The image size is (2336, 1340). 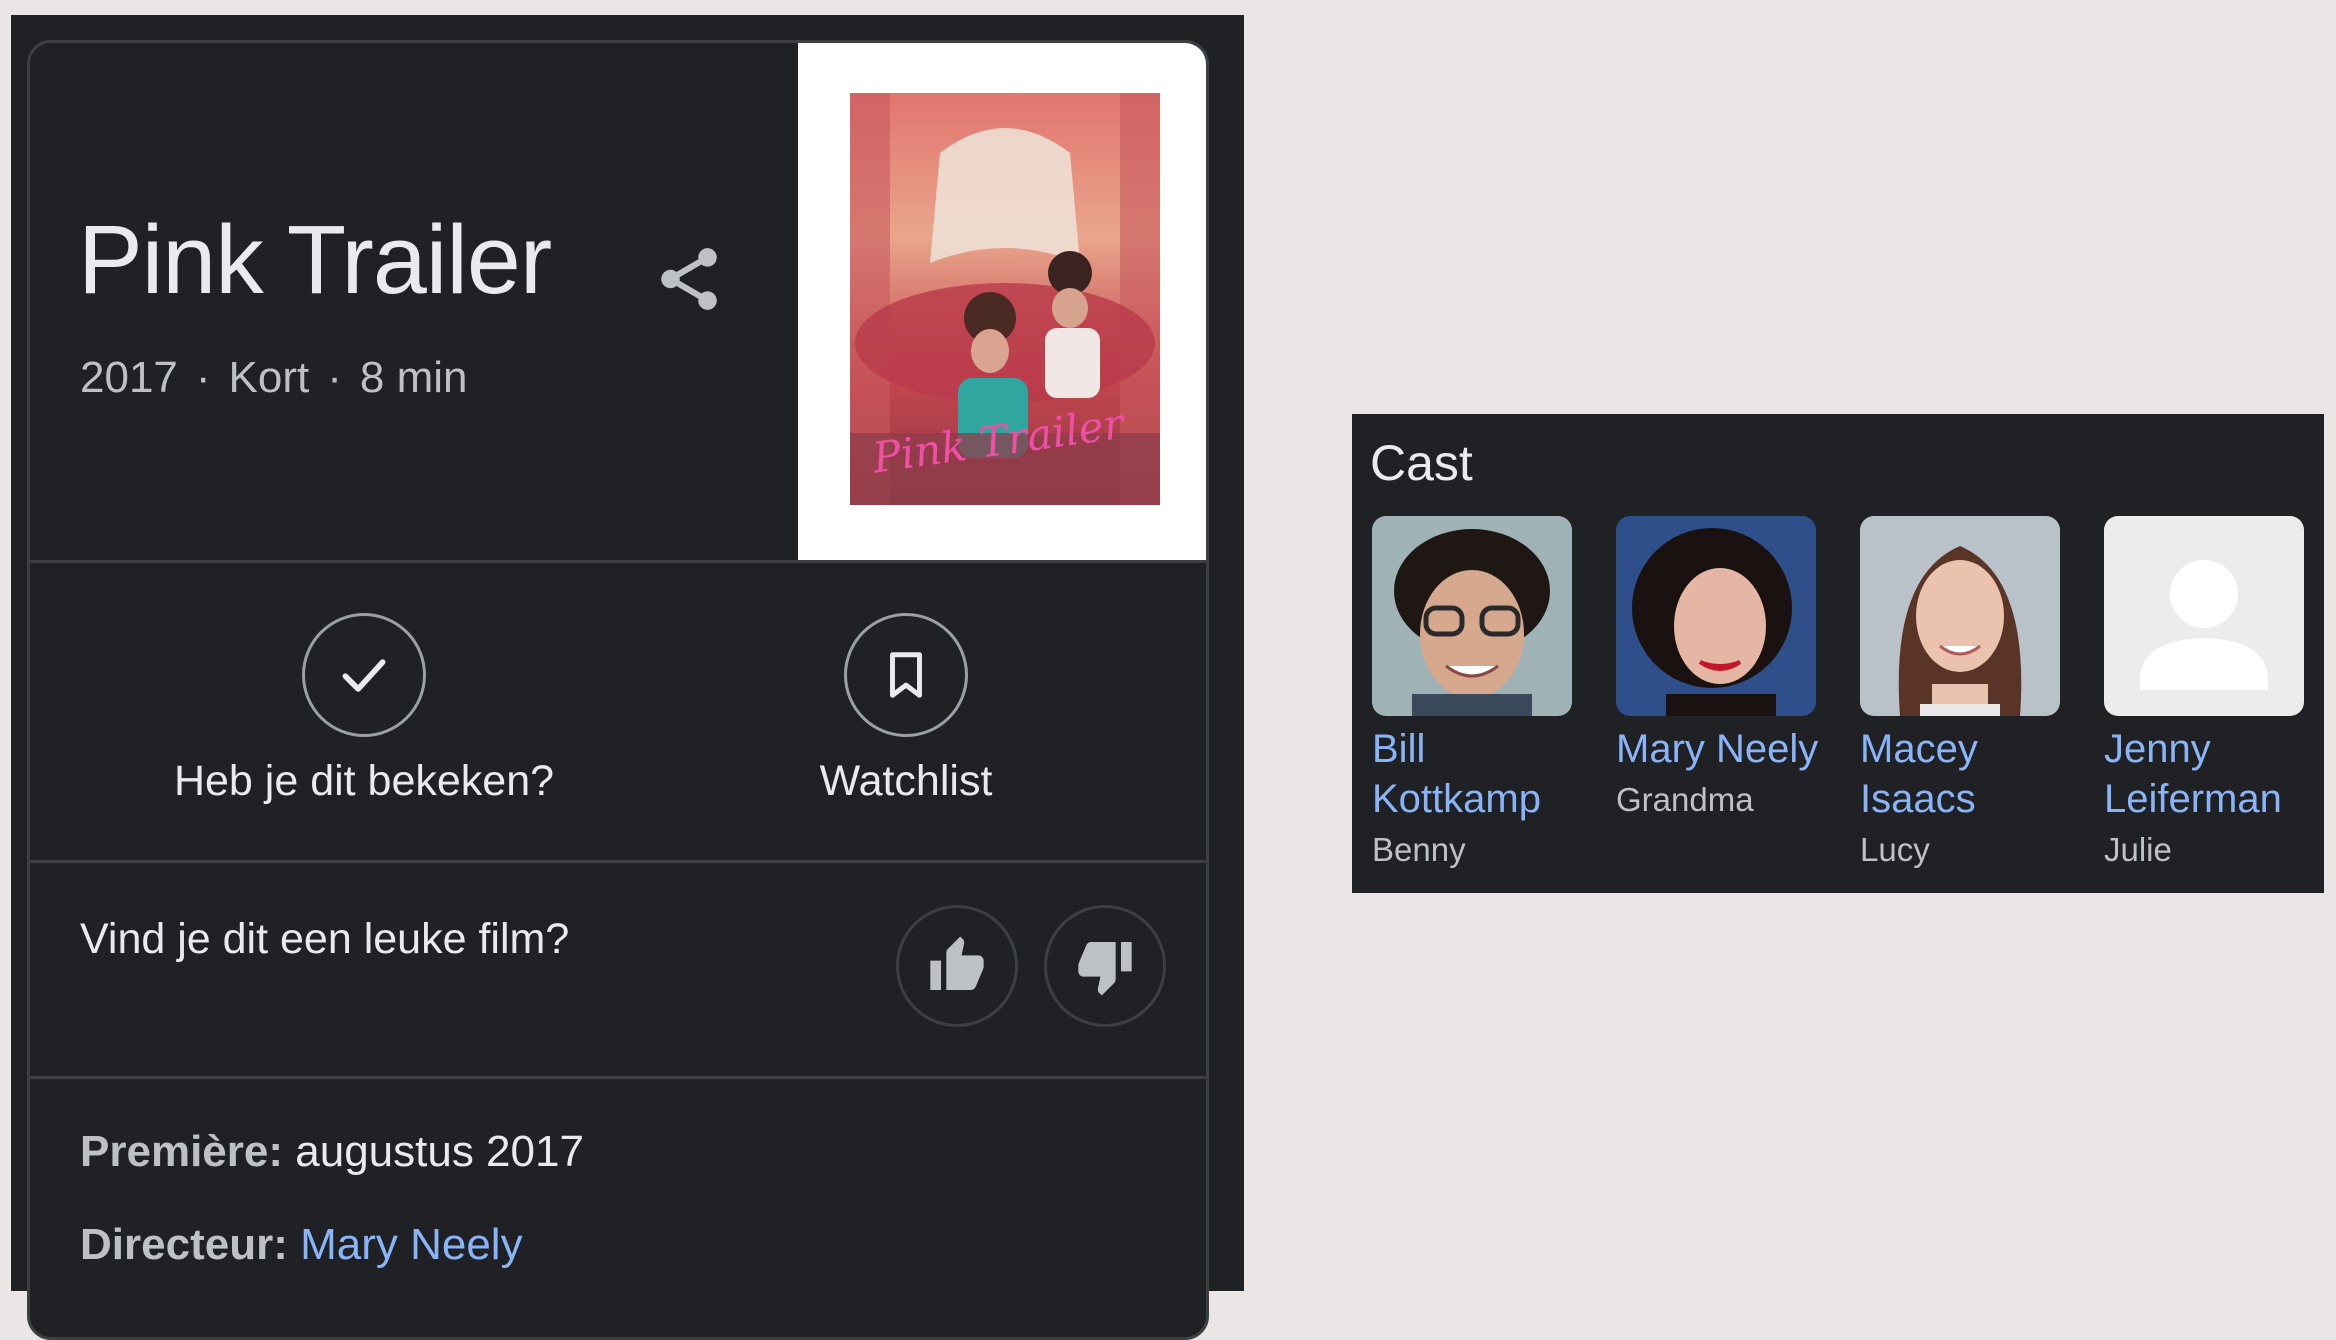 I want to click on bookmark-icon, so click(x=906, y=675).